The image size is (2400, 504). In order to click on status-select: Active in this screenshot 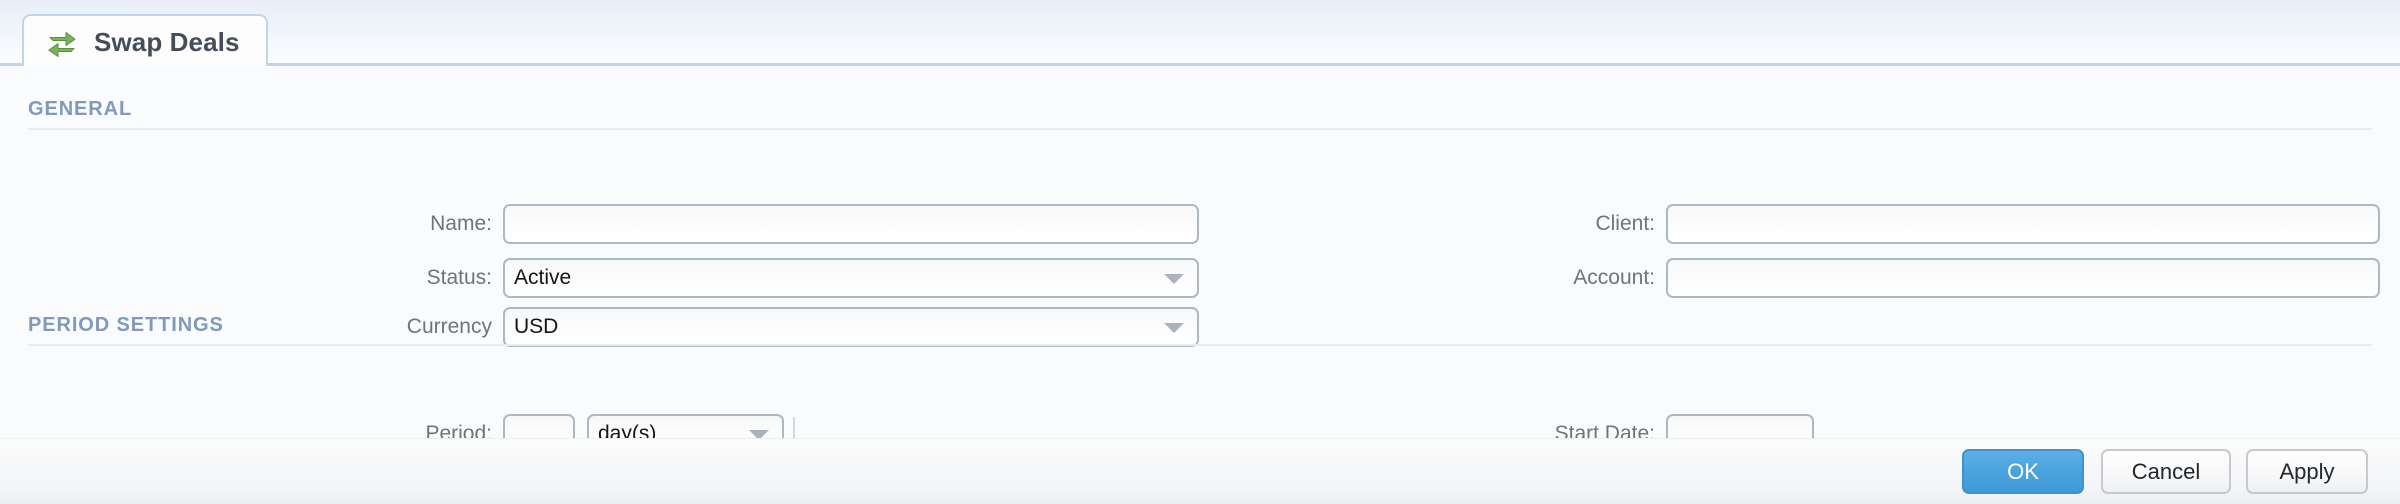, I will do `click(851, 278)`.